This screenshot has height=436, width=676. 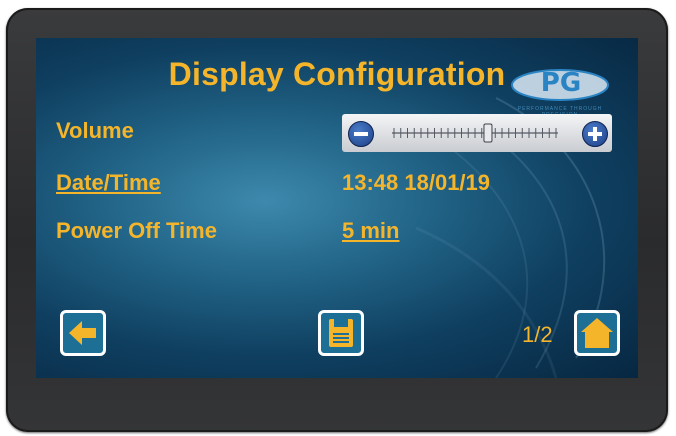 I want to click on plus-icon, so click(x=595, y=134).